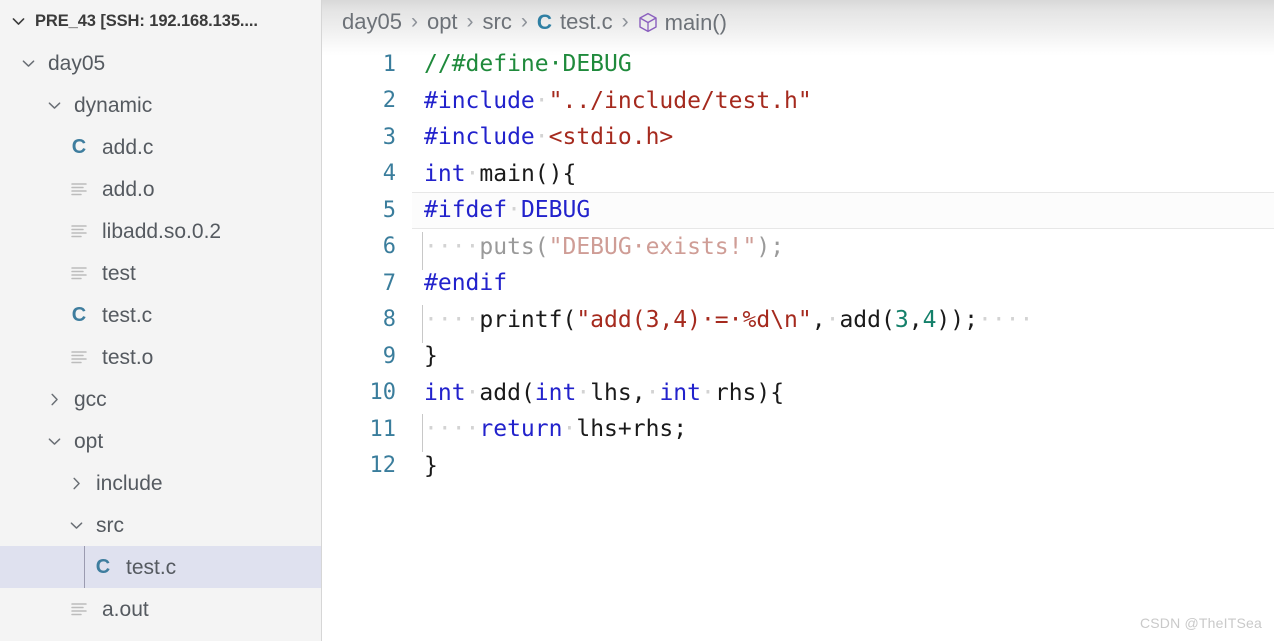 The height and width of the screenshot is (641, 1274). I want to click on breadcrumb-item-src: src, so click(497, 22).